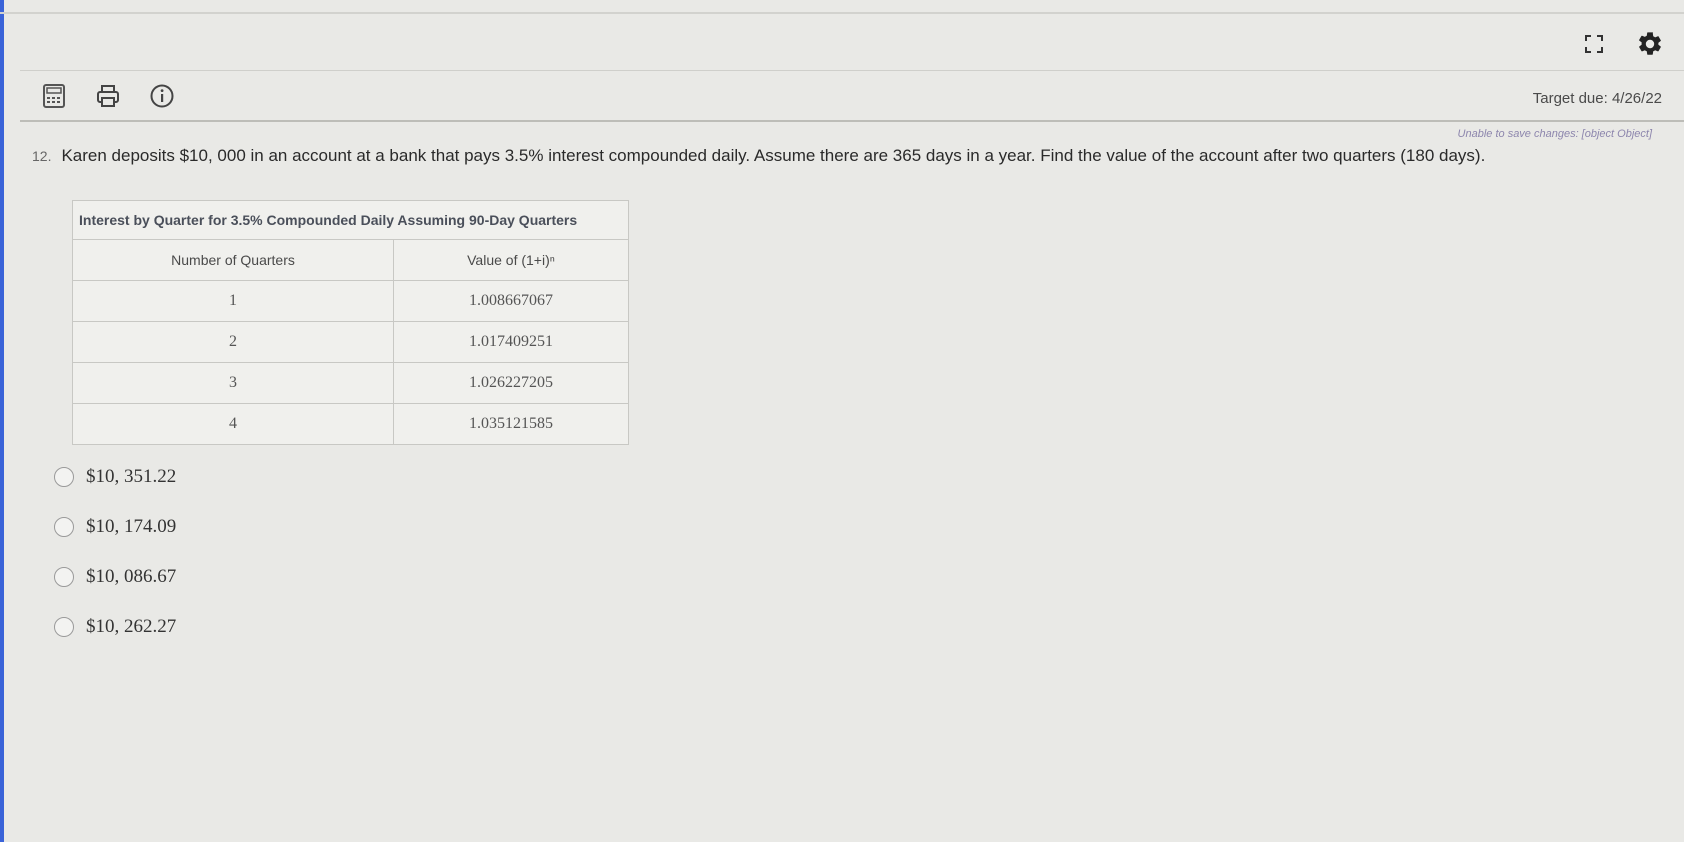 Image resolution: width=1684 pixels, height=842 pixels. I want to click on answer-option-label: $10, 351.22, so click(131, 476).